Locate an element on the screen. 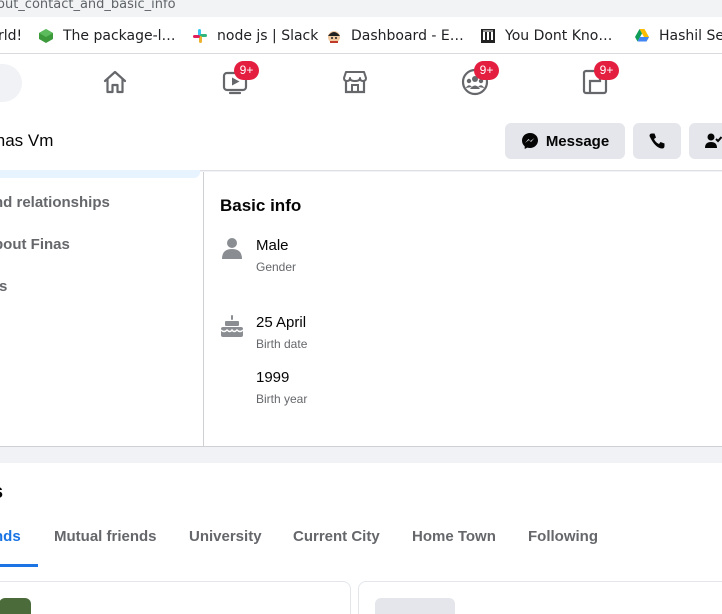  facebook-top-nav: 9+ 9+ 9+ is located at coordinates (361, 82).